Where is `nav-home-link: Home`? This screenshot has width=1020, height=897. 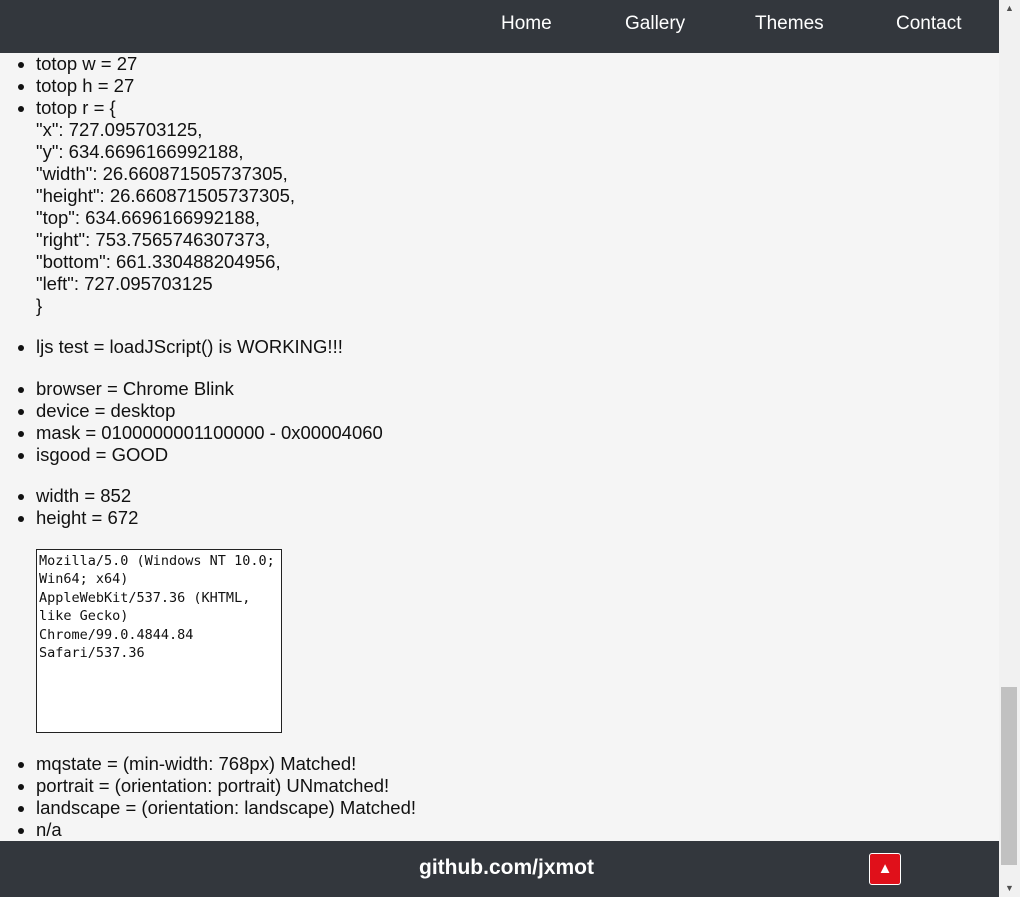
nav-home-link: Home is located at coordinates (526, 24).